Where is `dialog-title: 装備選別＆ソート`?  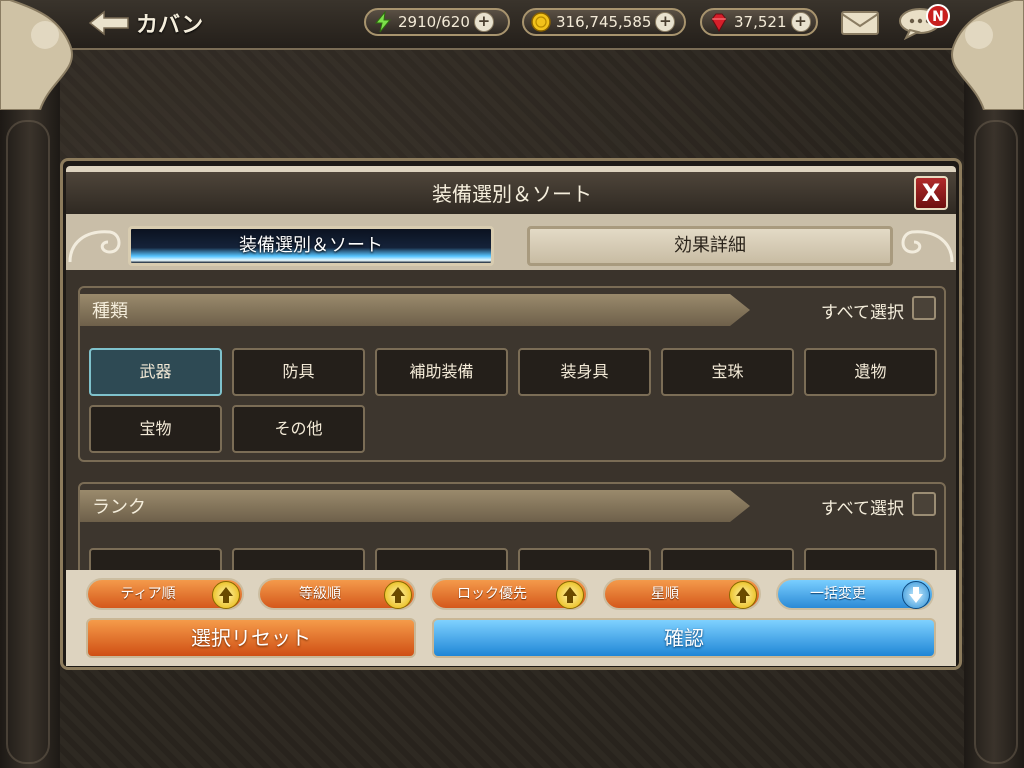
dialog-title: 装備選別＆ソート is located at coordinates (512, 194).